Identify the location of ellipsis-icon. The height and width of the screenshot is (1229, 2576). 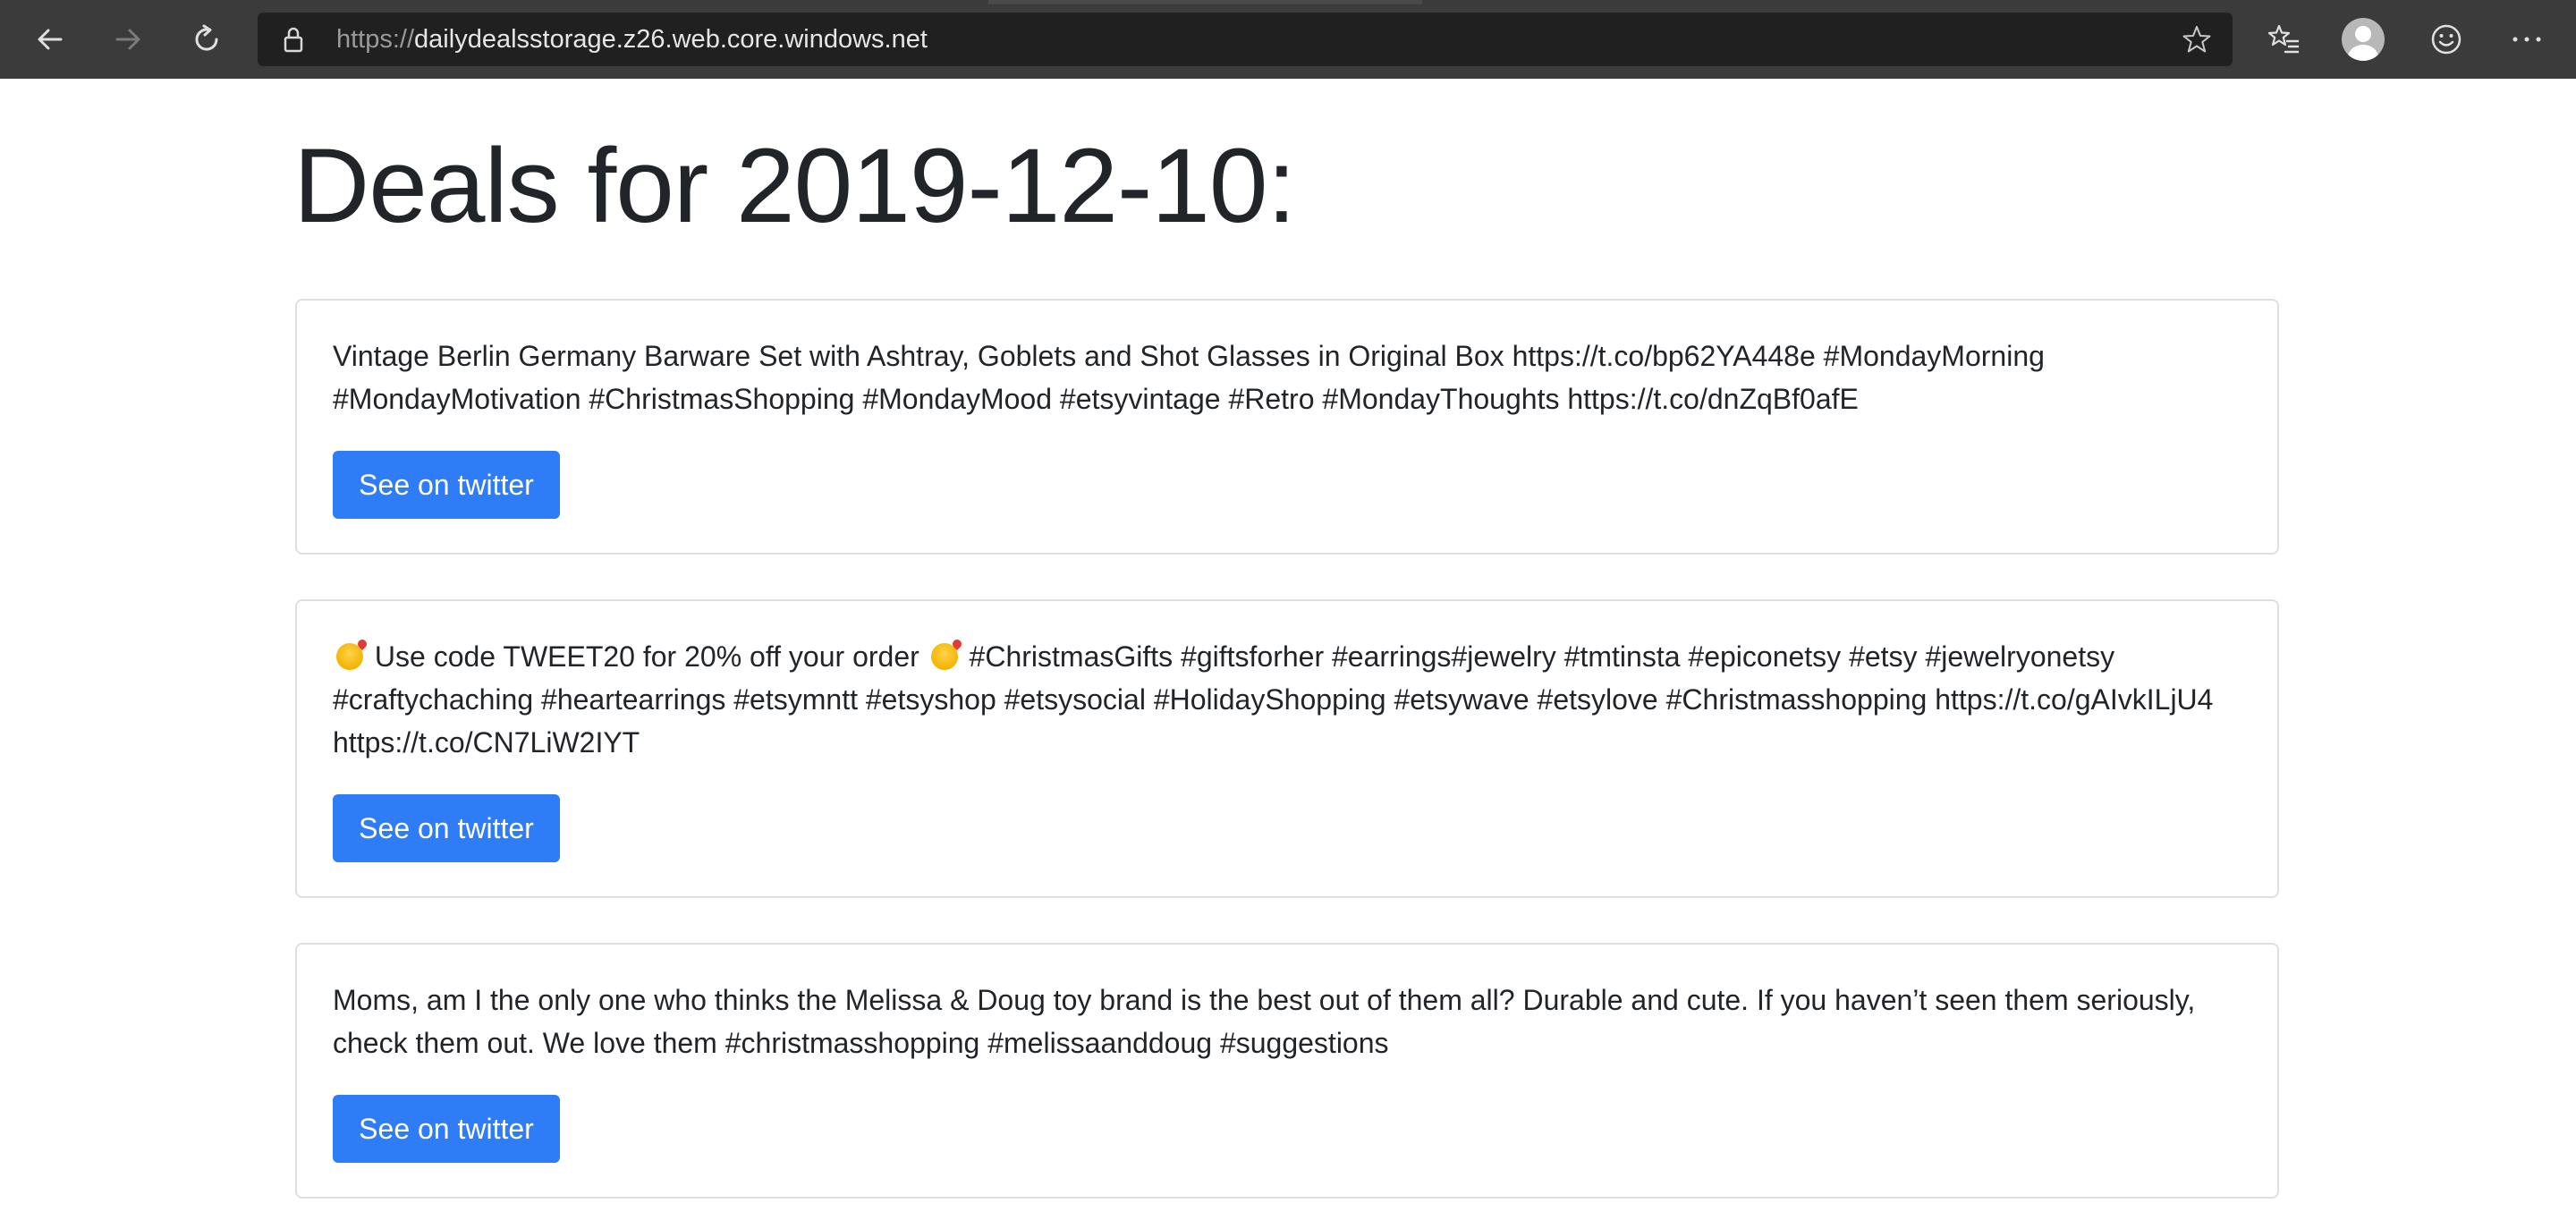
(2526, 39).